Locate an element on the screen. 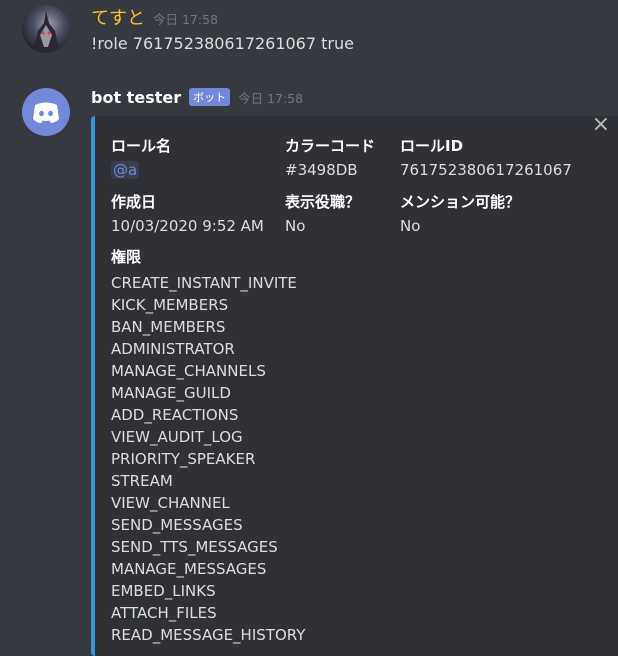  permission-item: EMBED_LINKS is located at coordinates (163, 591).